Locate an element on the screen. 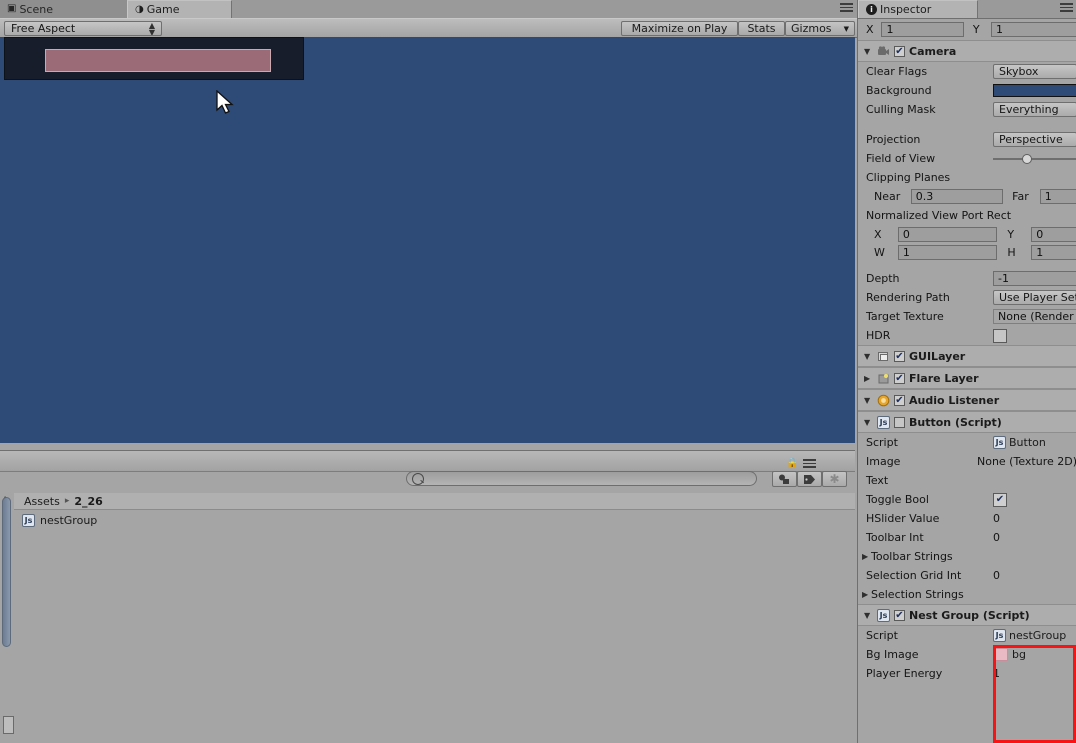 The height and width of the screenshot is (743, 1076). rendering-path-label: Rendering Path is located at coordinates (908, 297).